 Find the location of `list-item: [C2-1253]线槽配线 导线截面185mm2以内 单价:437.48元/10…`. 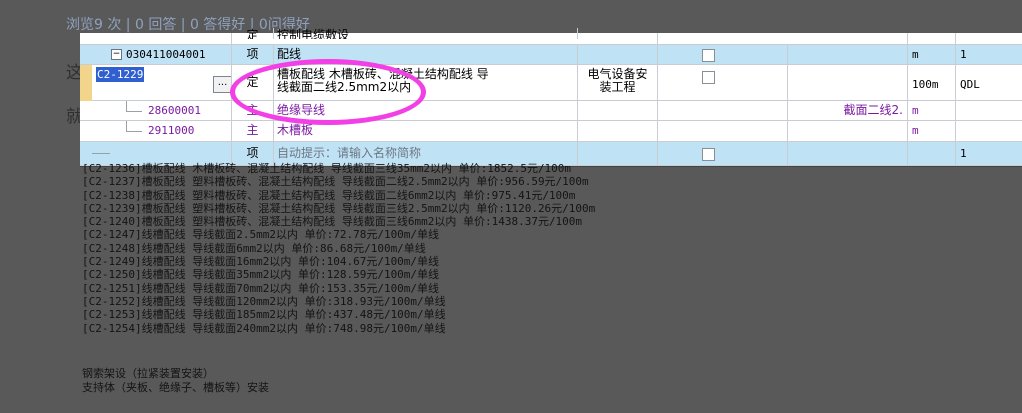

list-item: [C2-1253]线槽配线 导线截面185mm2以内 单价:437.48元/10… is located at coordinates (338, 314).